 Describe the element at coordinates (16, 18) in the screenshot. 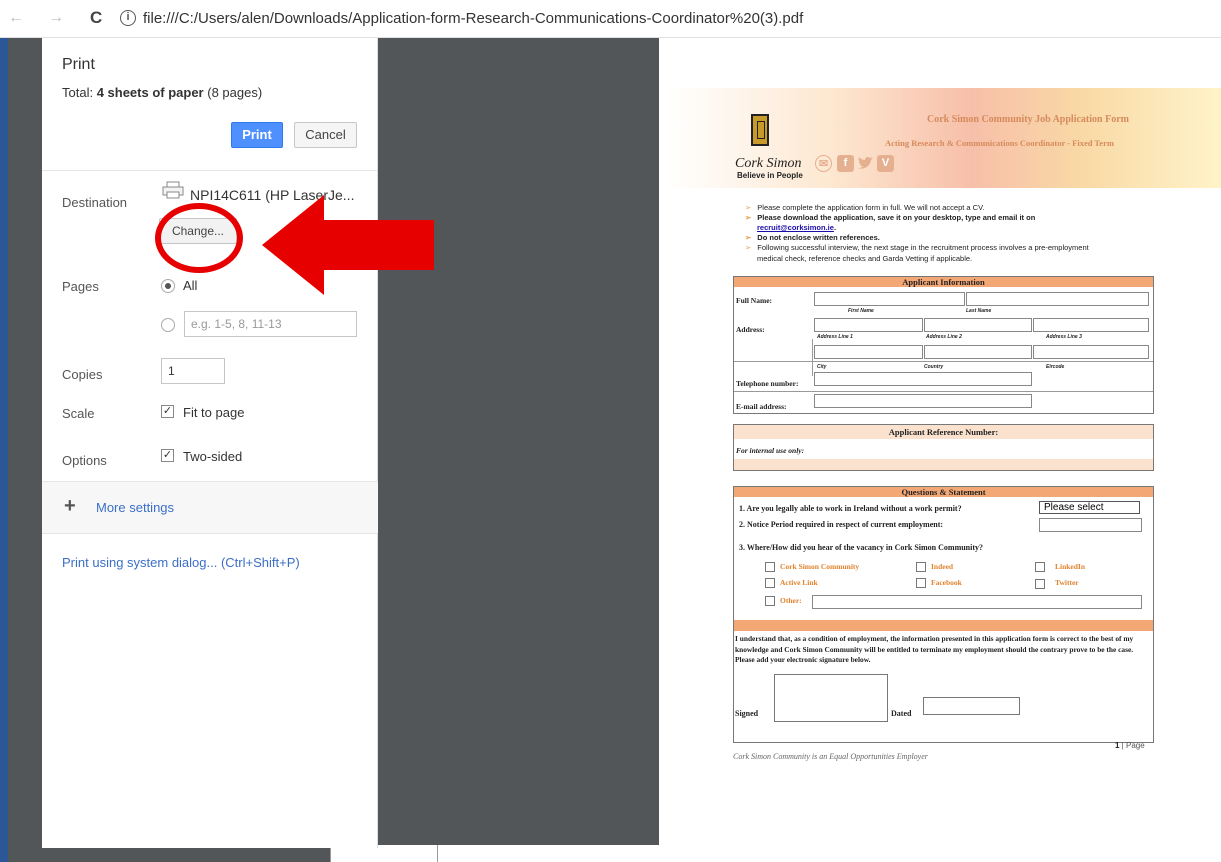

I see `back-icon: ←` at that location.